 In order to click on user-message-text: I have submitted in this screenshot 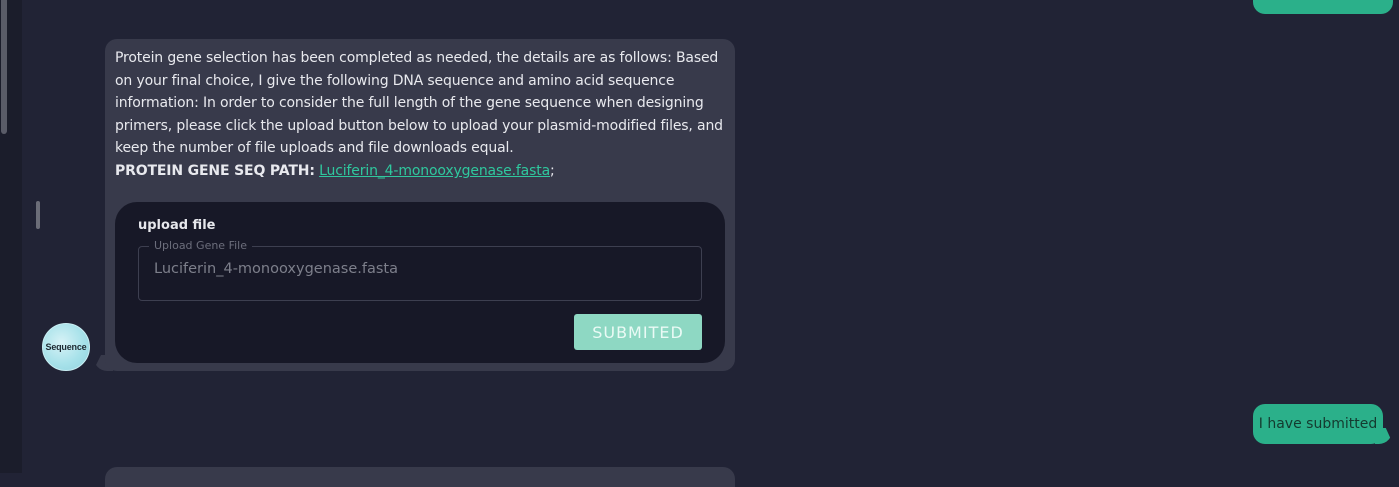, I will do `click(1318, 424)`.